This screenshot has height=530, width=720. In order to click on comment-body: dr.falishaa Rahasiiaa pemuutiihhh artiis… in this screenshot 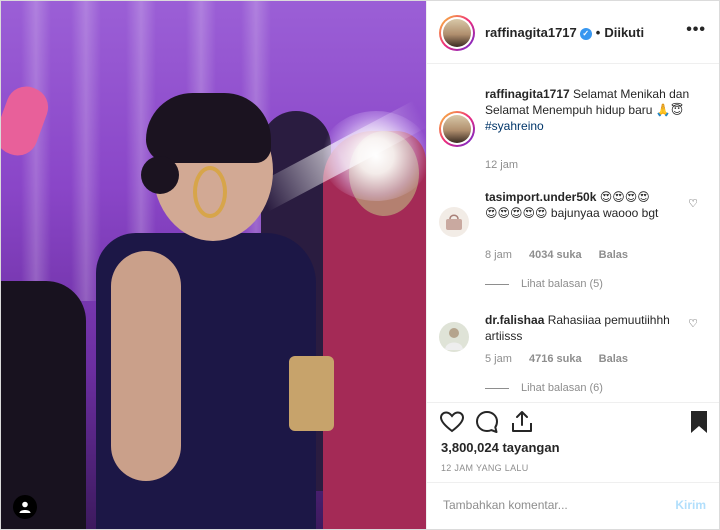, I will do `click(587, 328)`.